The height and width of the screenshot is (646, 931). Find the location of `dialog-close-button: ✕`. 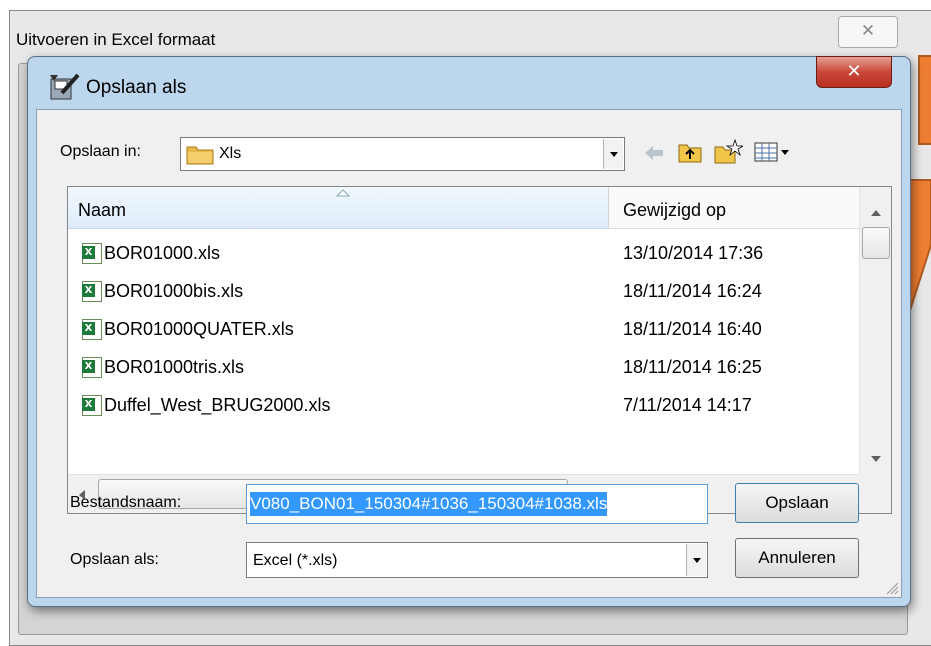

dialog-close-button: ✕ is located at coordinates (854, 72).